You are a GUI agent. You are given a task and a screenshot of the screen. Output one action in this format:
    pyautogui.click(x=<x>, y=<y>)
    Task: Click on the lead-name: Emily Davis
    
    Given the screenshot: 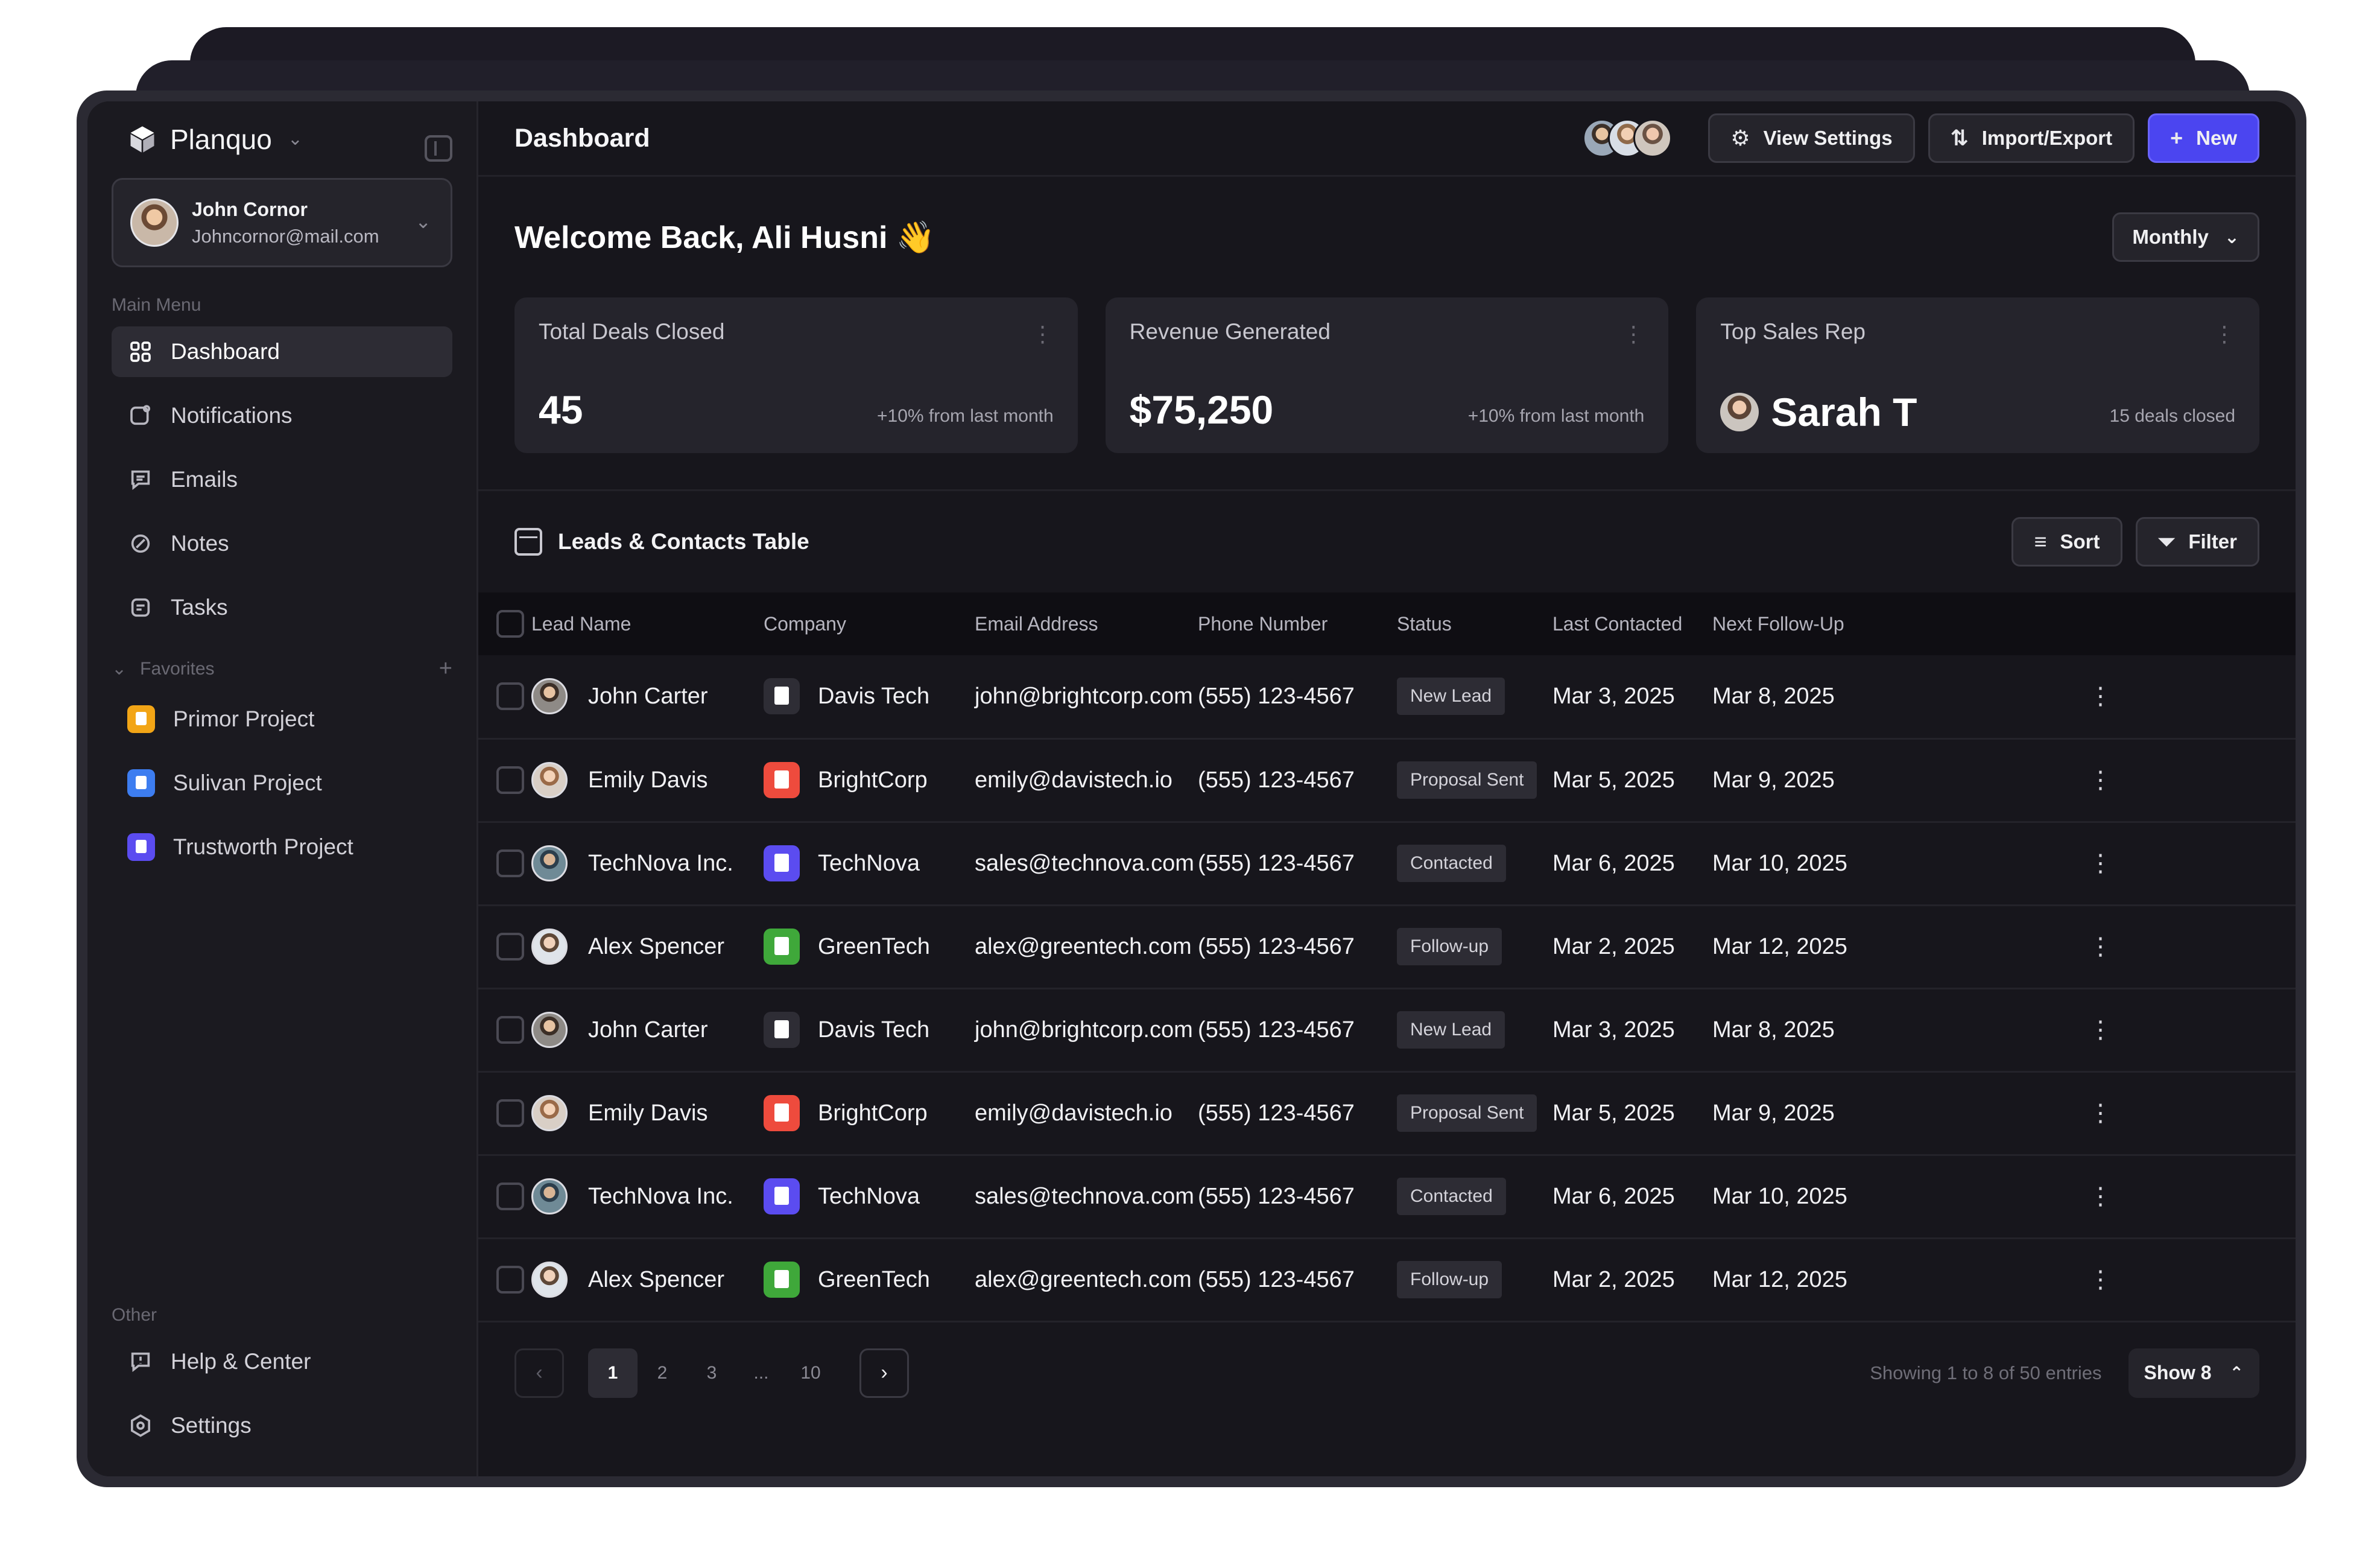 What is the action you would take?
    pyautogui.click(x=648, y=780)
    